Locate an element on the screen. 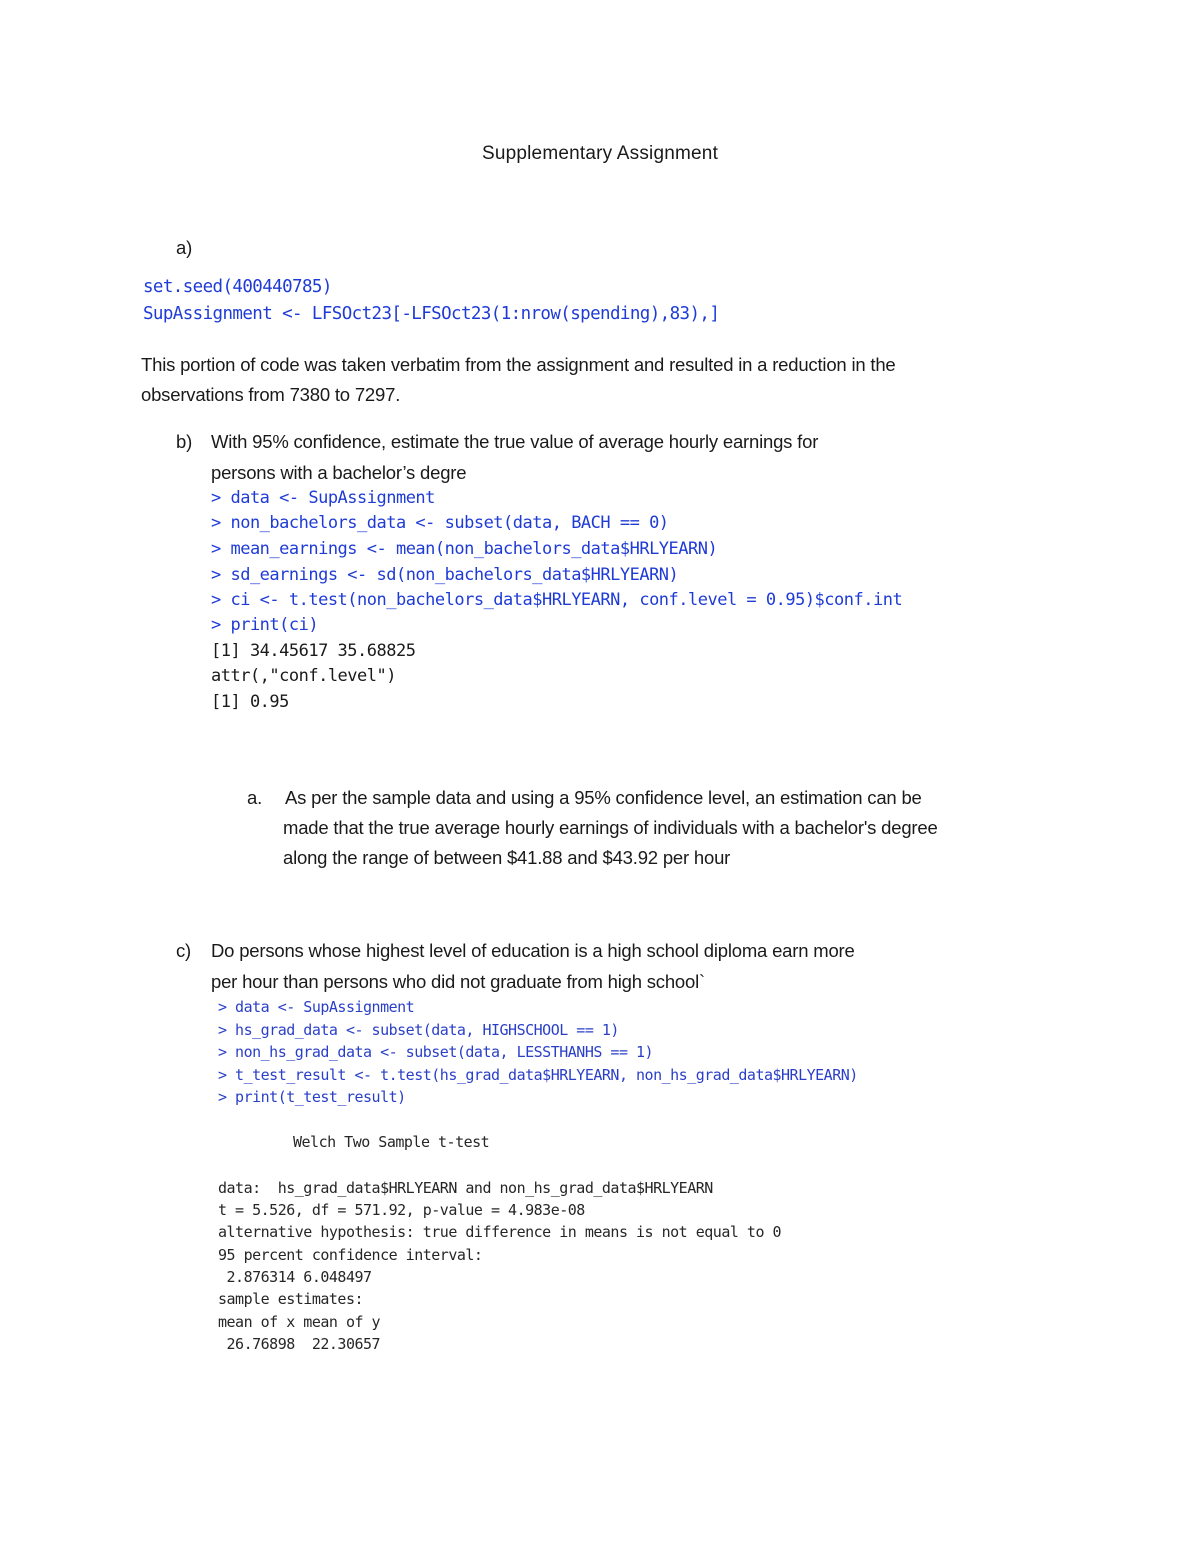 The image size is (1200, 1553). list-marker: a. is located at coordinates (255, 797).